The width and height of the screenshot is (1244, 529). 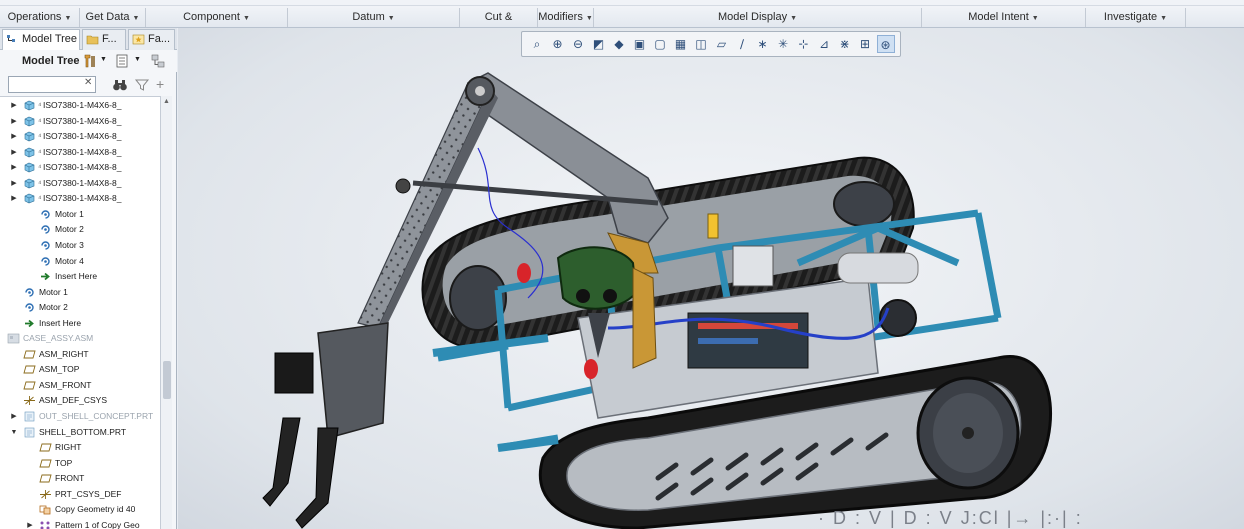 I want to click on model-tree-icon, so click(x=11, y=38).